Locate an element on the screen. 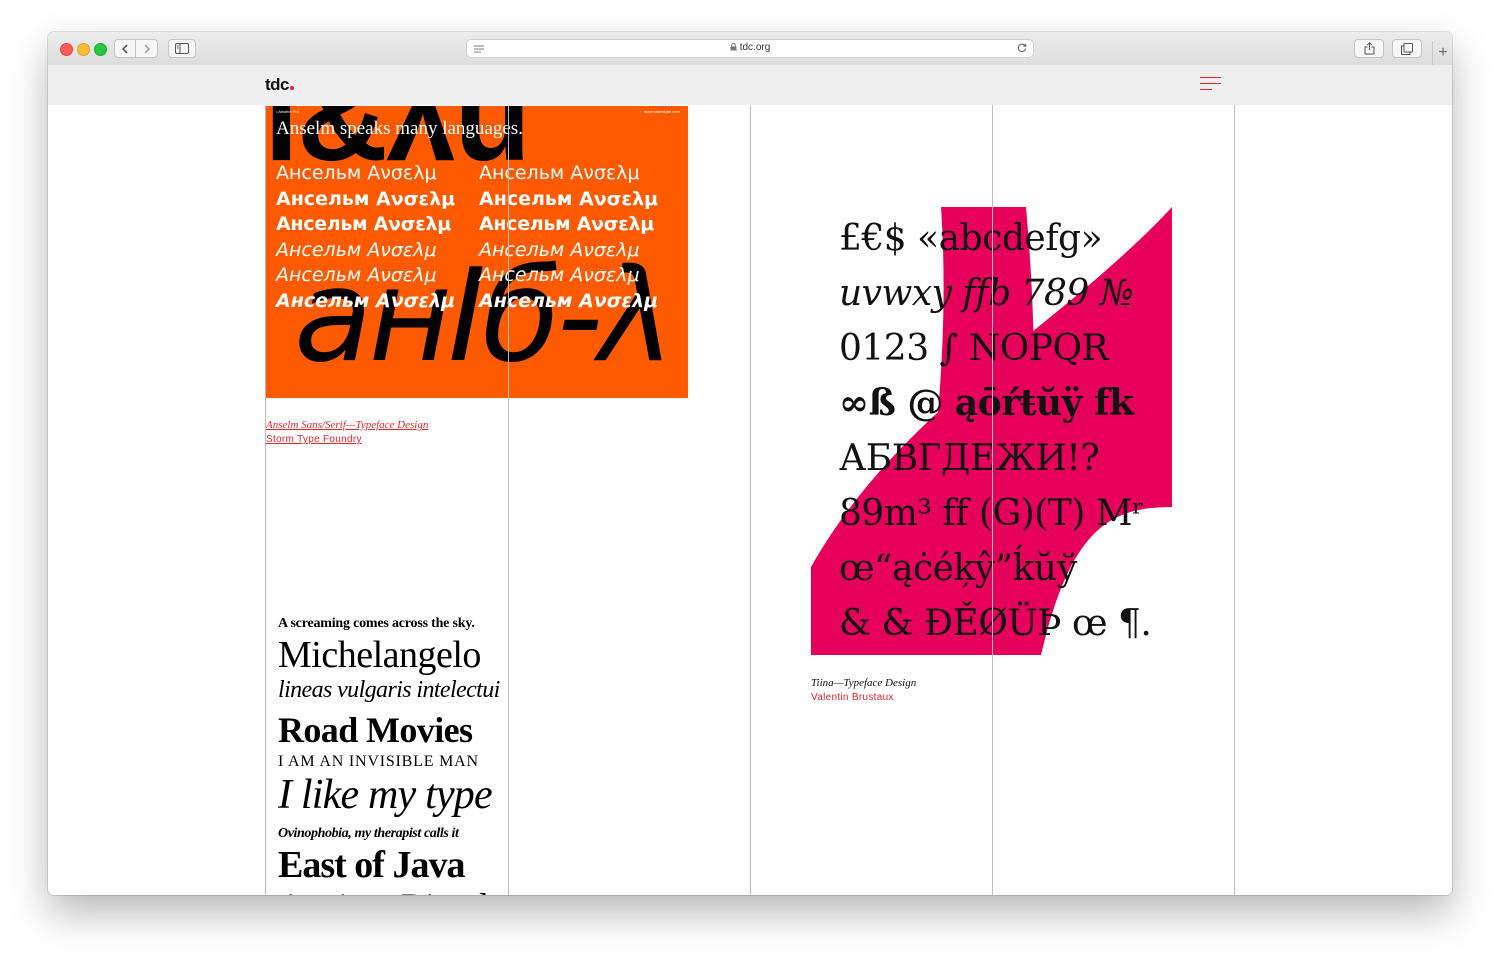  tabs-icon is located at coordinates (1407, 48).